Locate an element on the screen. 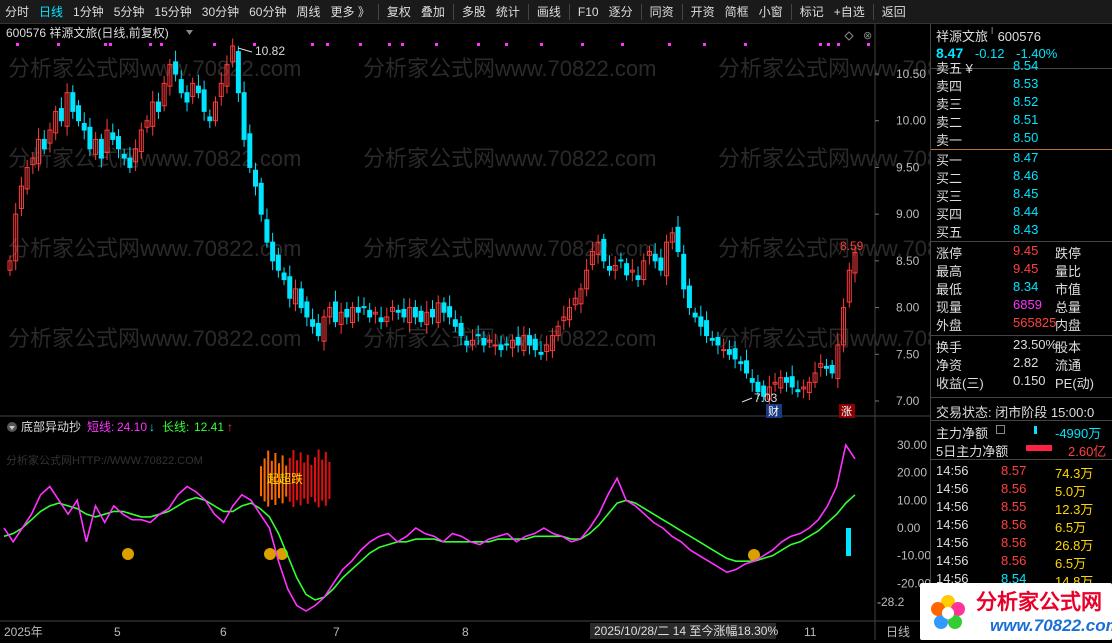  toolbar-4: 15分钟 is located at coordinates (172, 12).